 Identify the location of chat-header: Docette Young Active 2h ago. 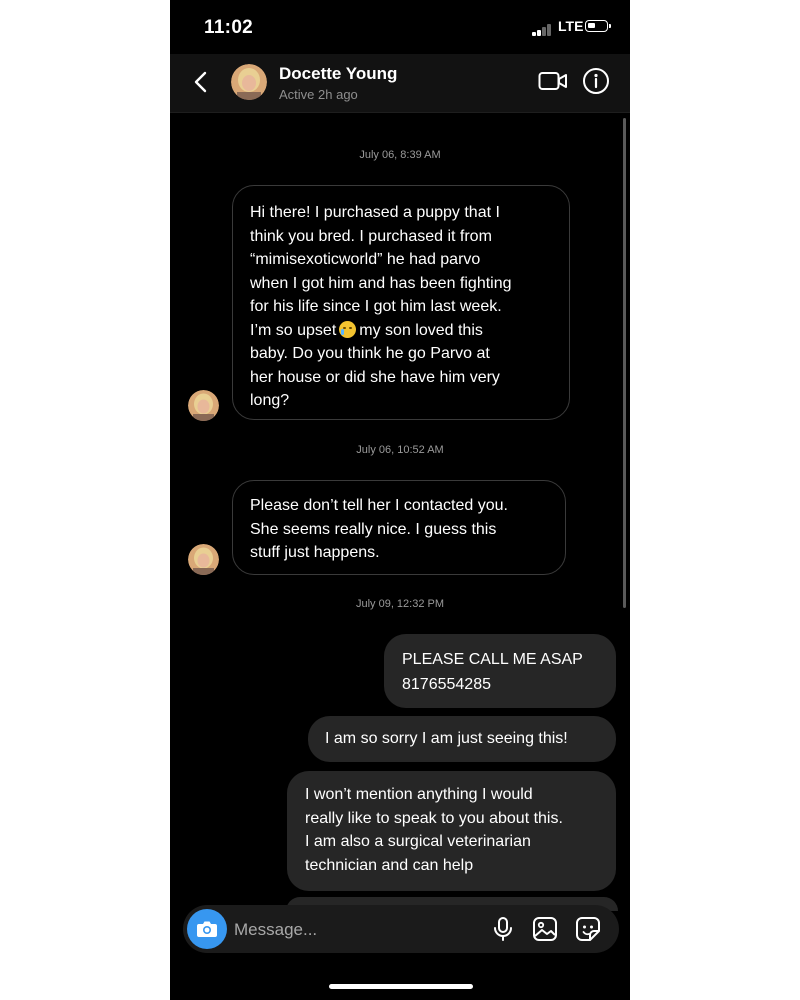
(400, 83).